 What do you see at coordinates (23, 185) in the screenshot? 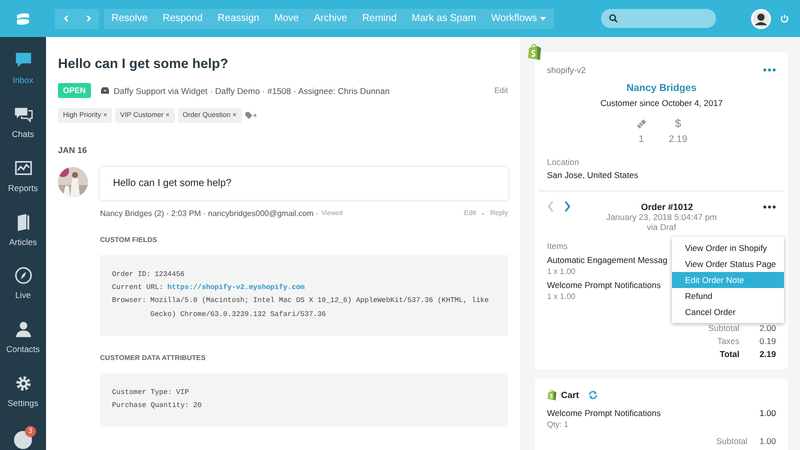
I see `nav-item: Reports` at bounding box center [23, 185].